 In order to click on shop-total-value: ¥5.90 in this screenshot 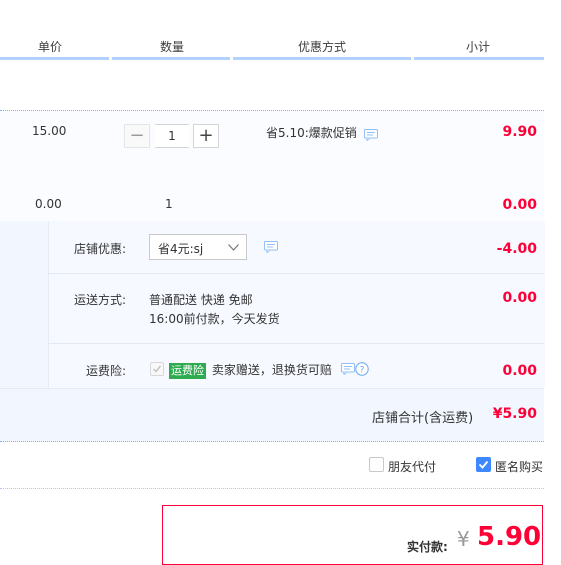, I will do `click(514, 414)`.